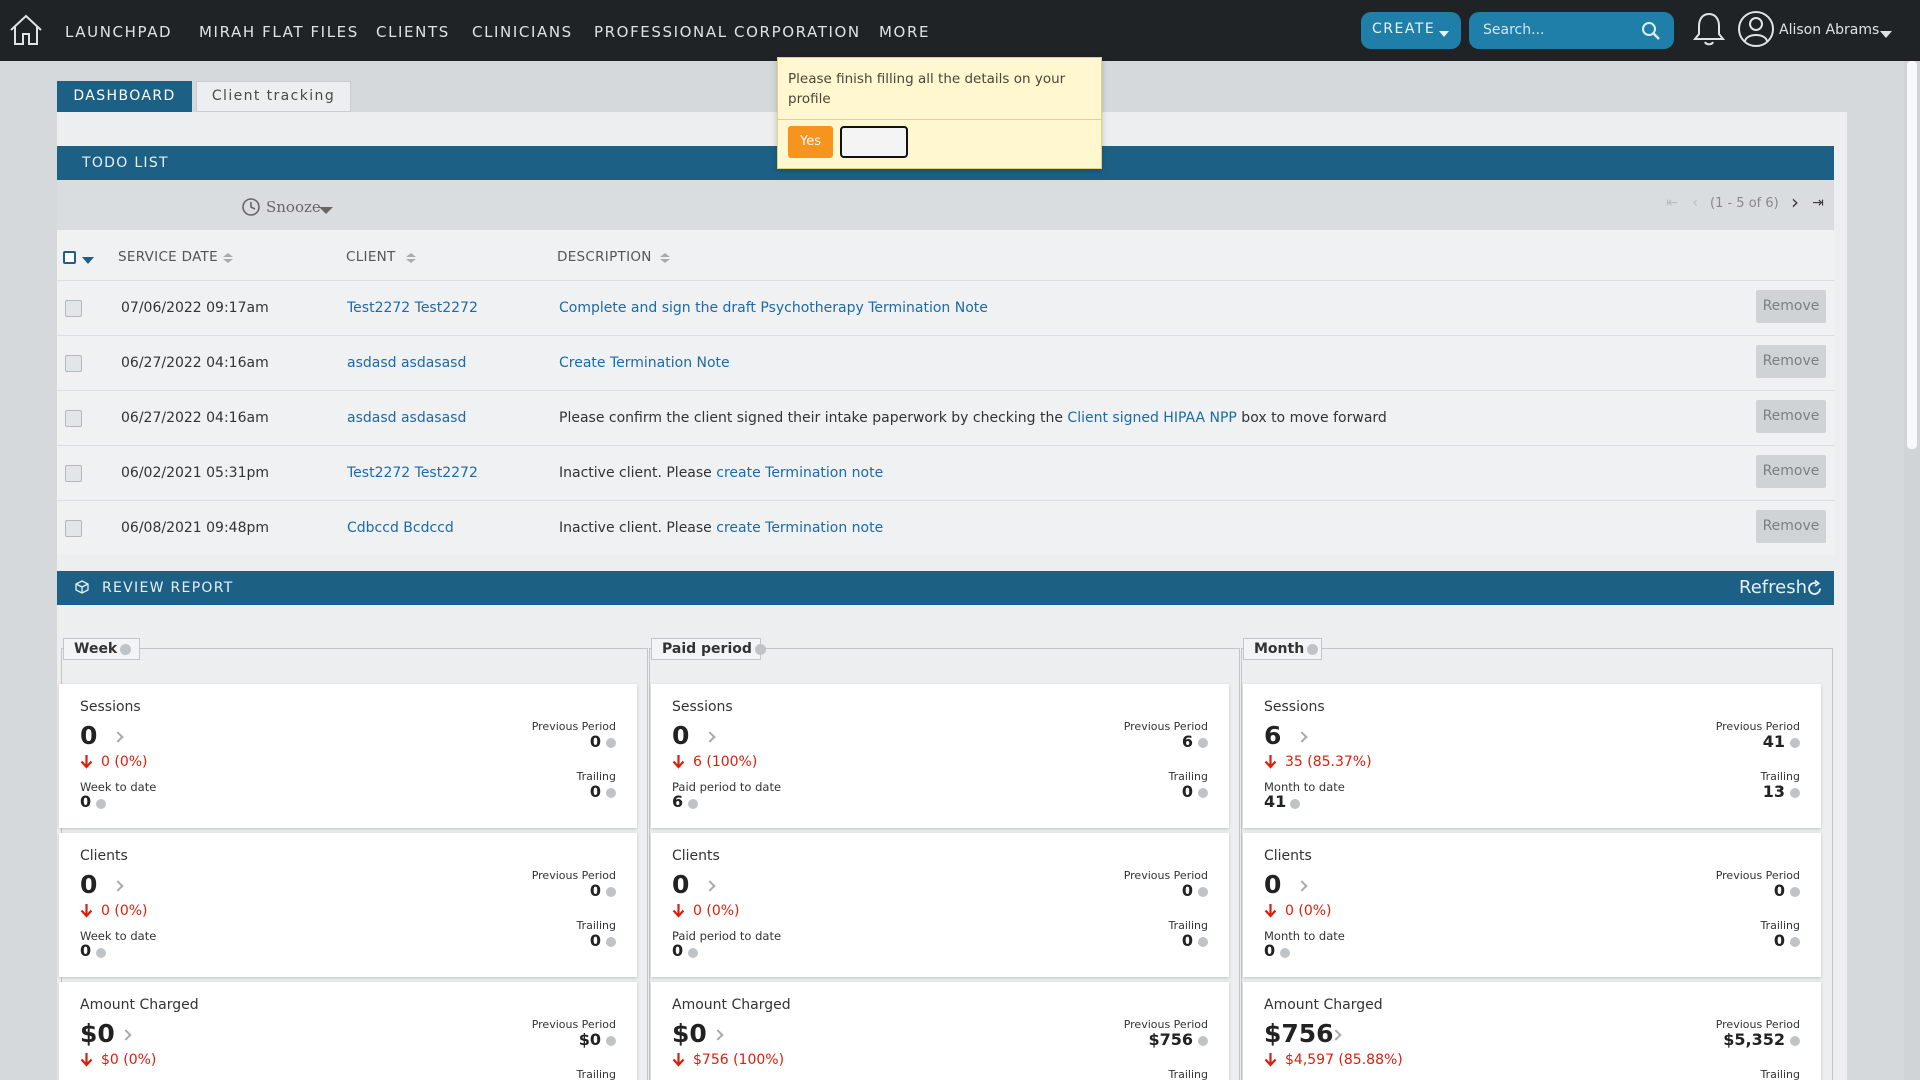 Image resolution: width=1920 pixels, height=1080 pixels. I want to click on nav-professional-corporation: PROFESSIONAL CORPORATION, so click(727, 32).